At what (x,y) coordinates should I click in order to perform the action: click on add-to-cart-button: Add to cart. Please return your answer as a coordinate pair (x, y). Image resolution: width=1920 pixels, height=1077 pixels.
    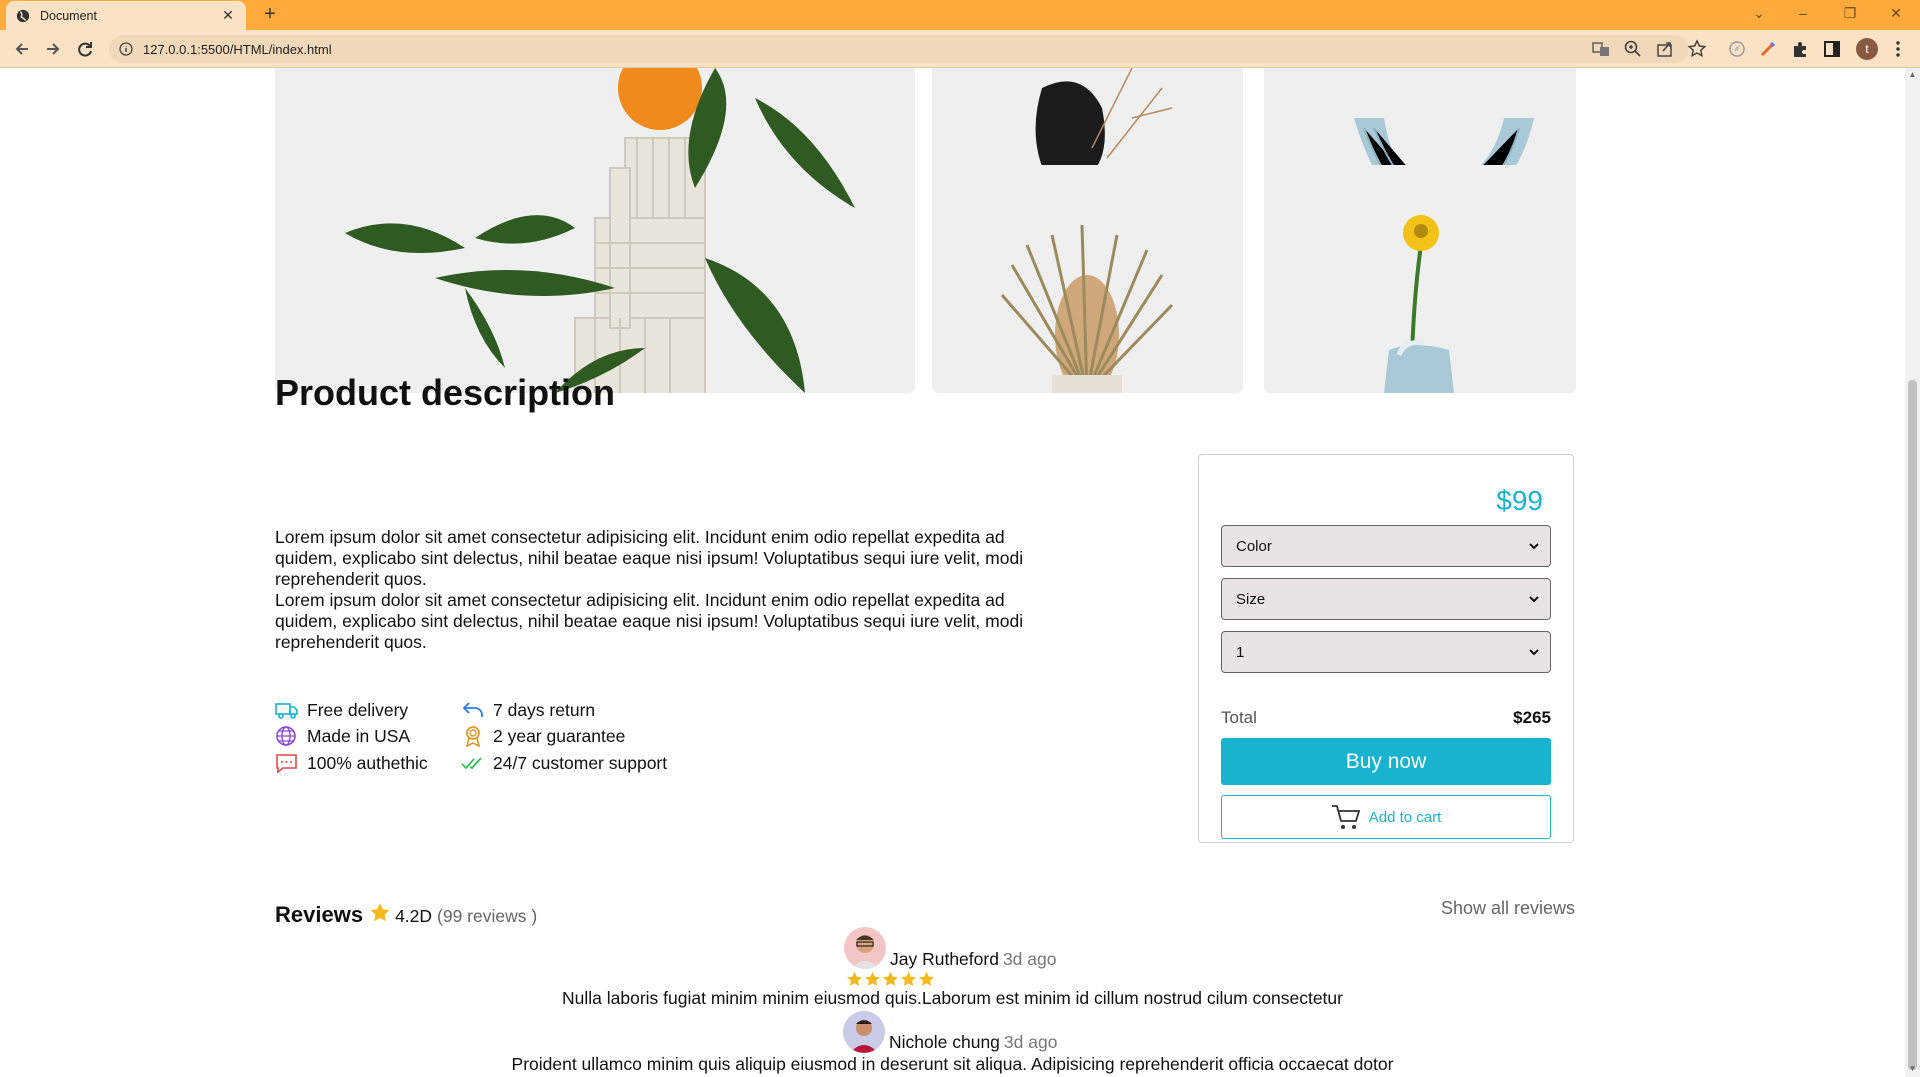
    Looking at the image, I should click on (1386, 817).